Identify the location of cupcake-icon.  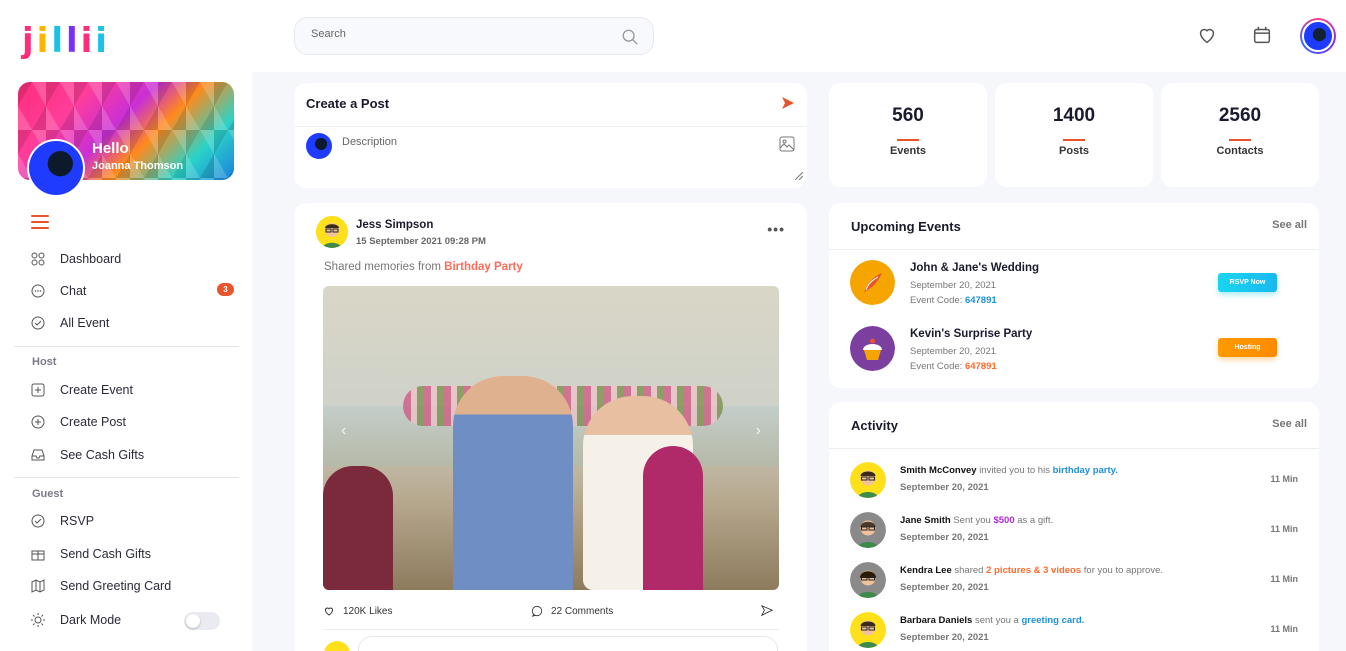
(872, 348).